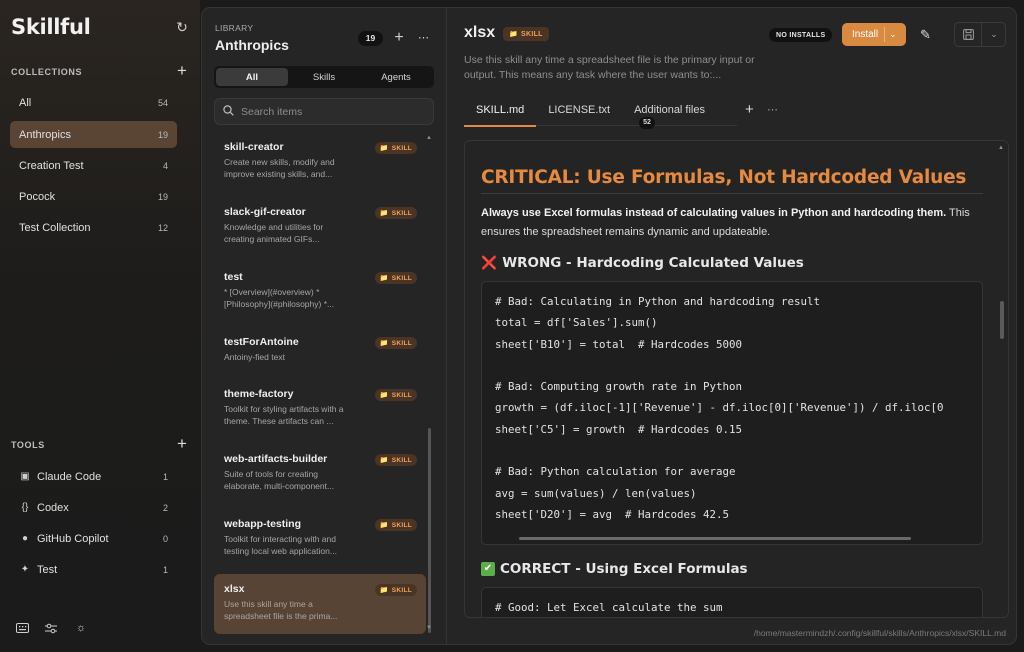 This screenshot has height=652, width=1024. I want to click on library-title: Anthropics, so click(252, 45).